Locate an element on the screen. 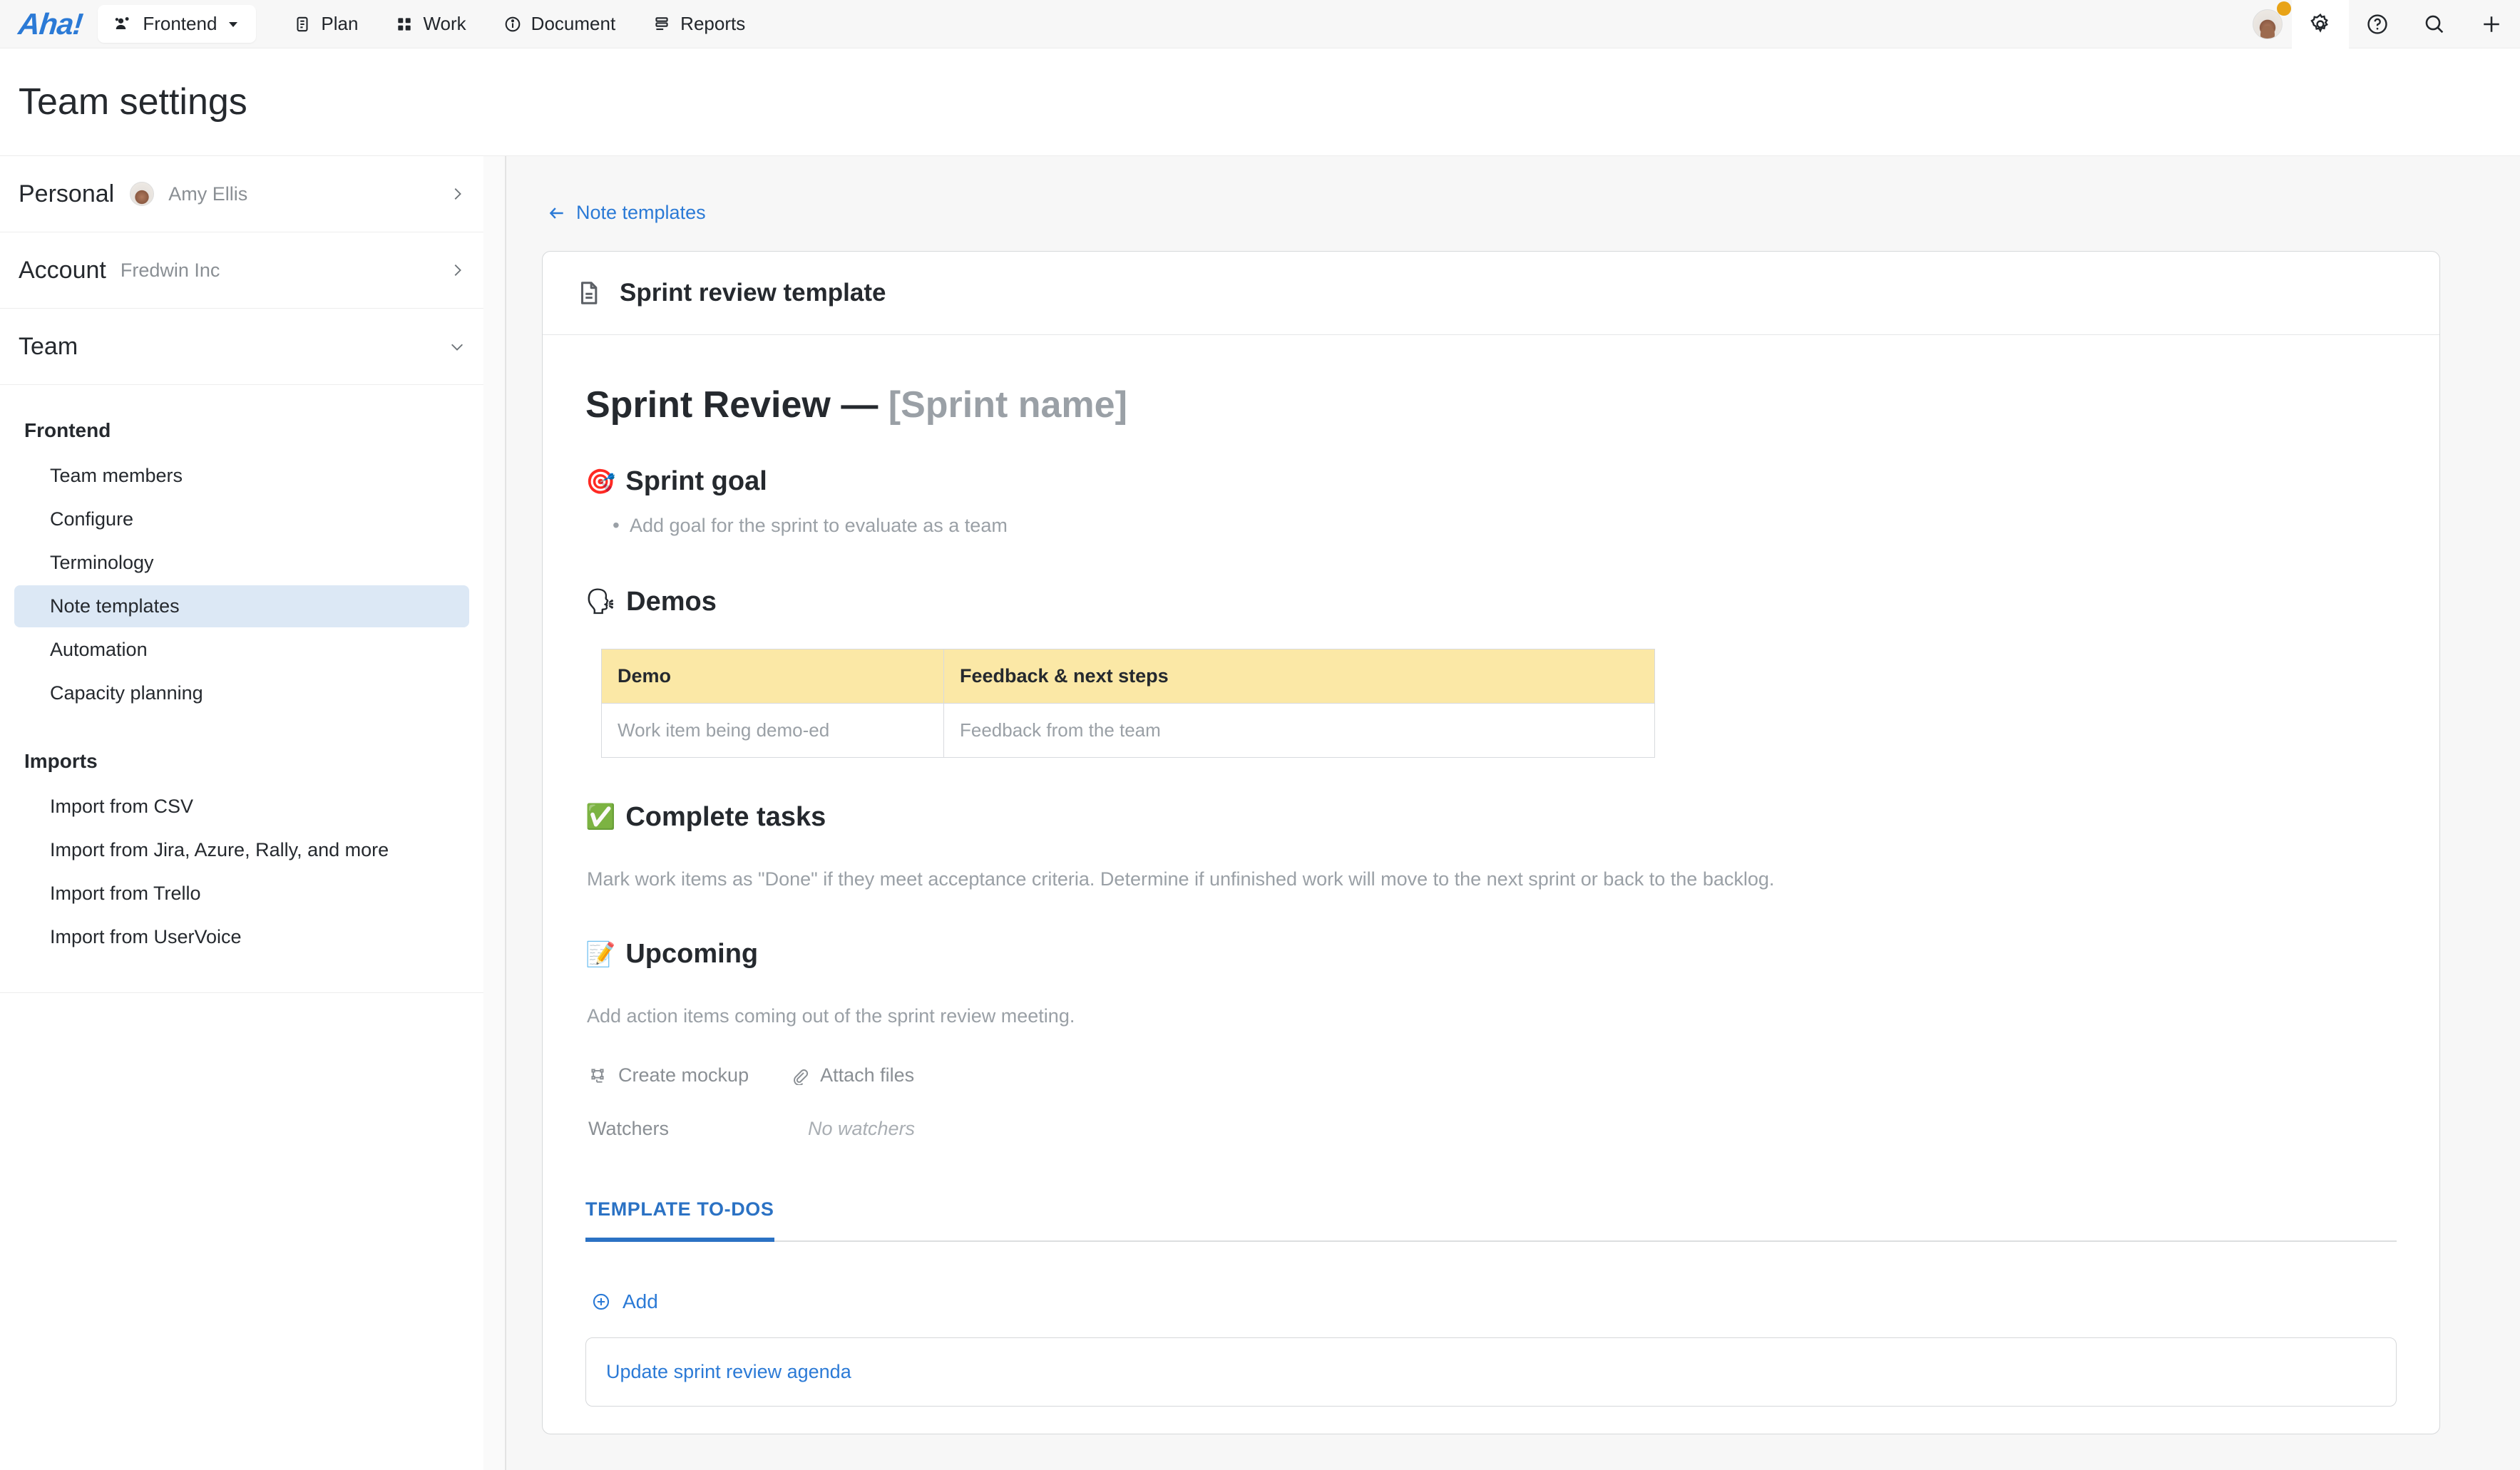  settings-button is located at coordinates (2320, 24).